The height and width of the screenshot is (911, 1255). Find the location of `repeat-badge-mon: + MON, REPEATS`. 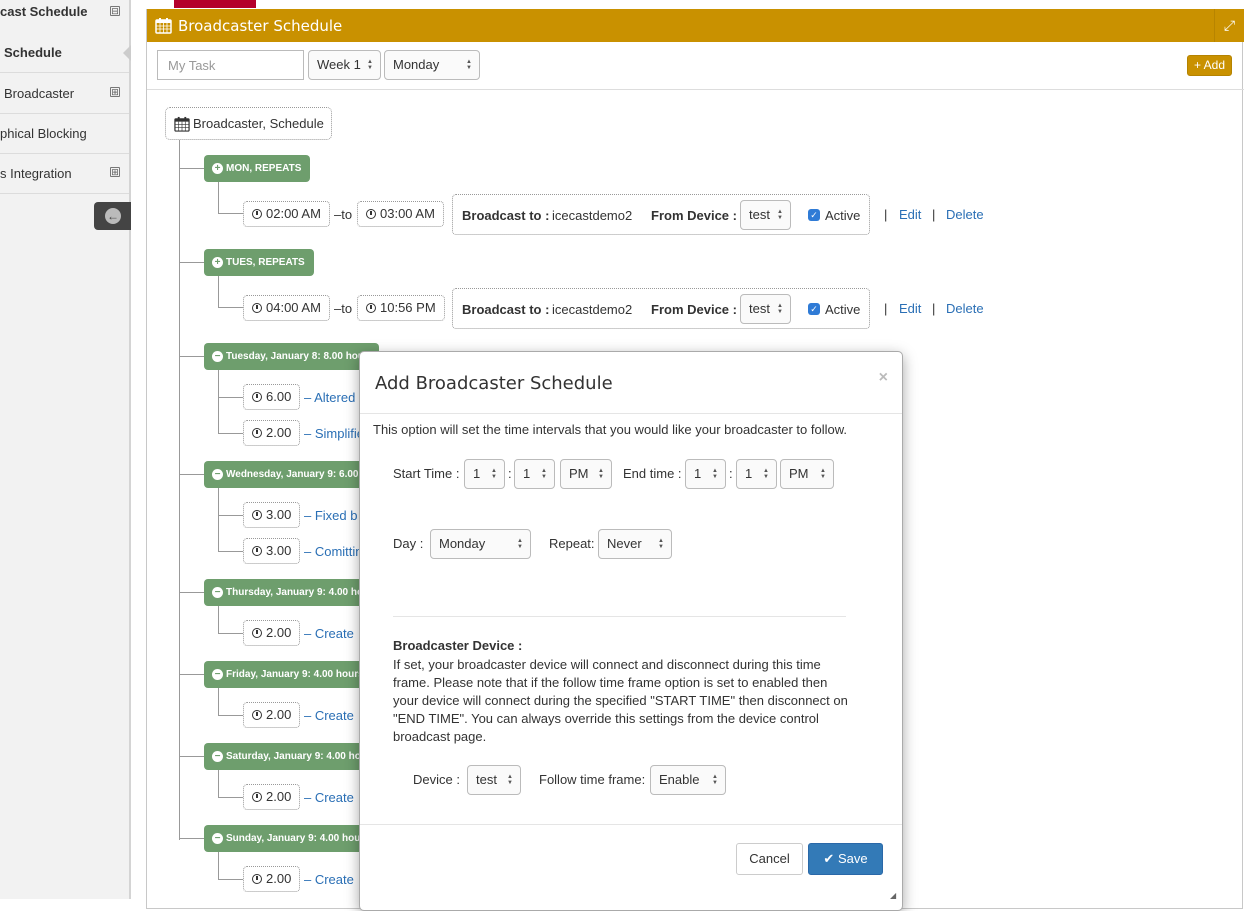

repeat-badge-mon: + MON, REPEATS is located at coordinates (257, 168).